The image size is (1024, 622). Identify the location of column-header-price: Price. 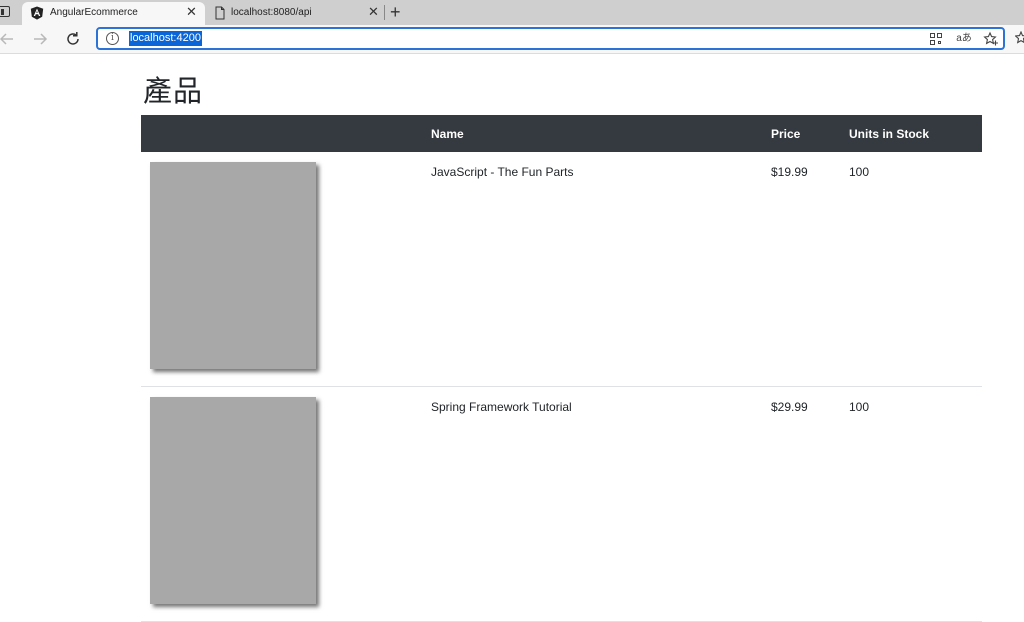
(786, 134).